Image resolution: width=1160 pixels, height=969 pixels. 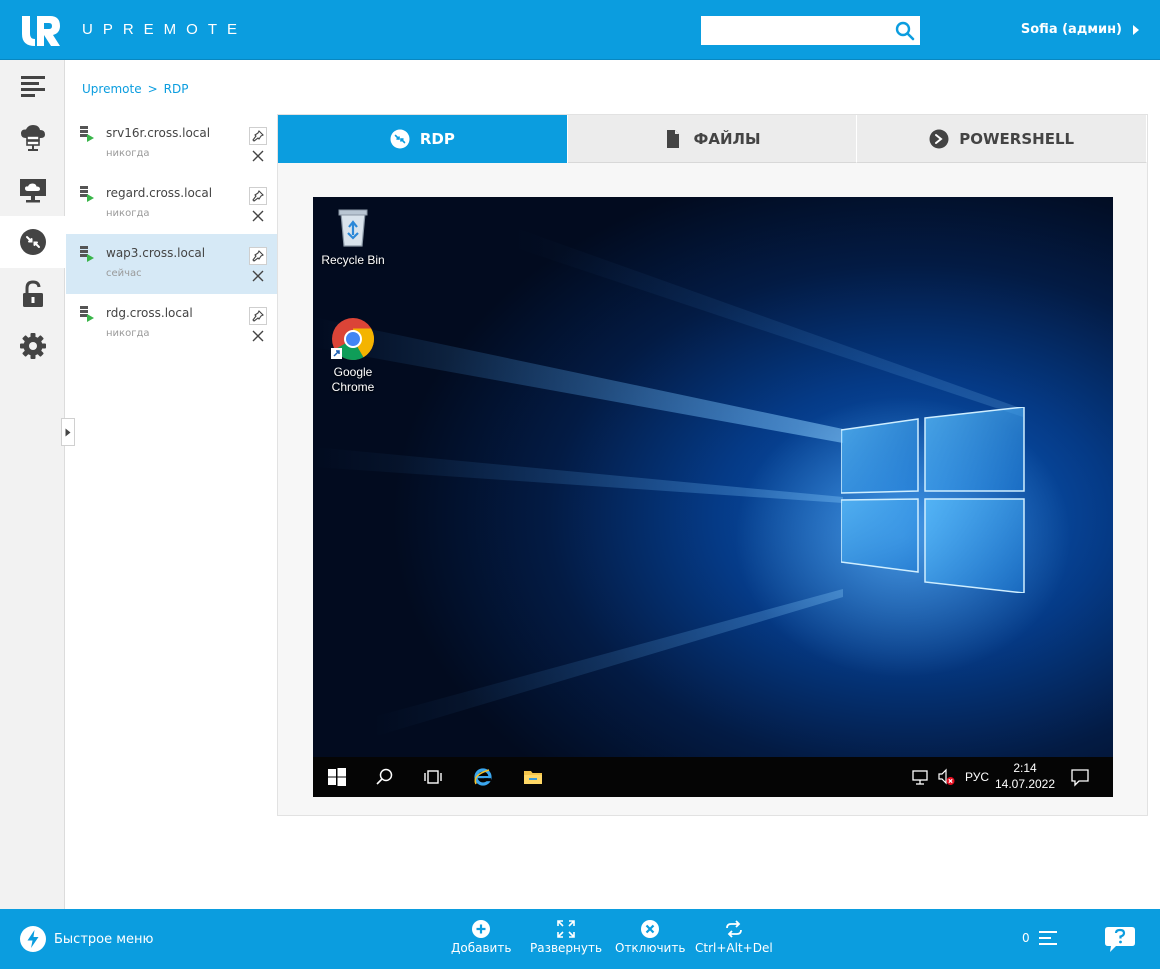 What do you see at coordinates (32, 242) in the screenshot?
I see `sidebar-item-rdp` at bounding box center [32, 242].